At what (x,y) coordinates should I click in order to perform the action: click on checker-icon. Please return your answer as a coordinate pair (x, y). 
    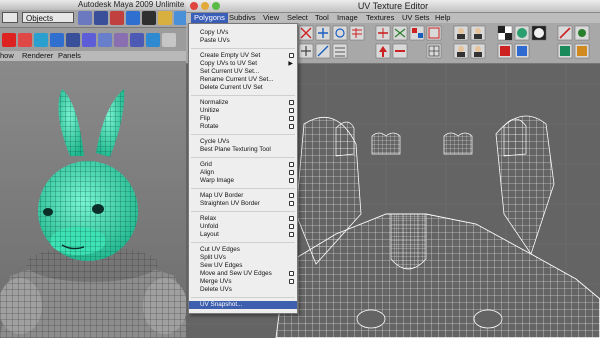
    Looking at the image, I should click on (505, 33).